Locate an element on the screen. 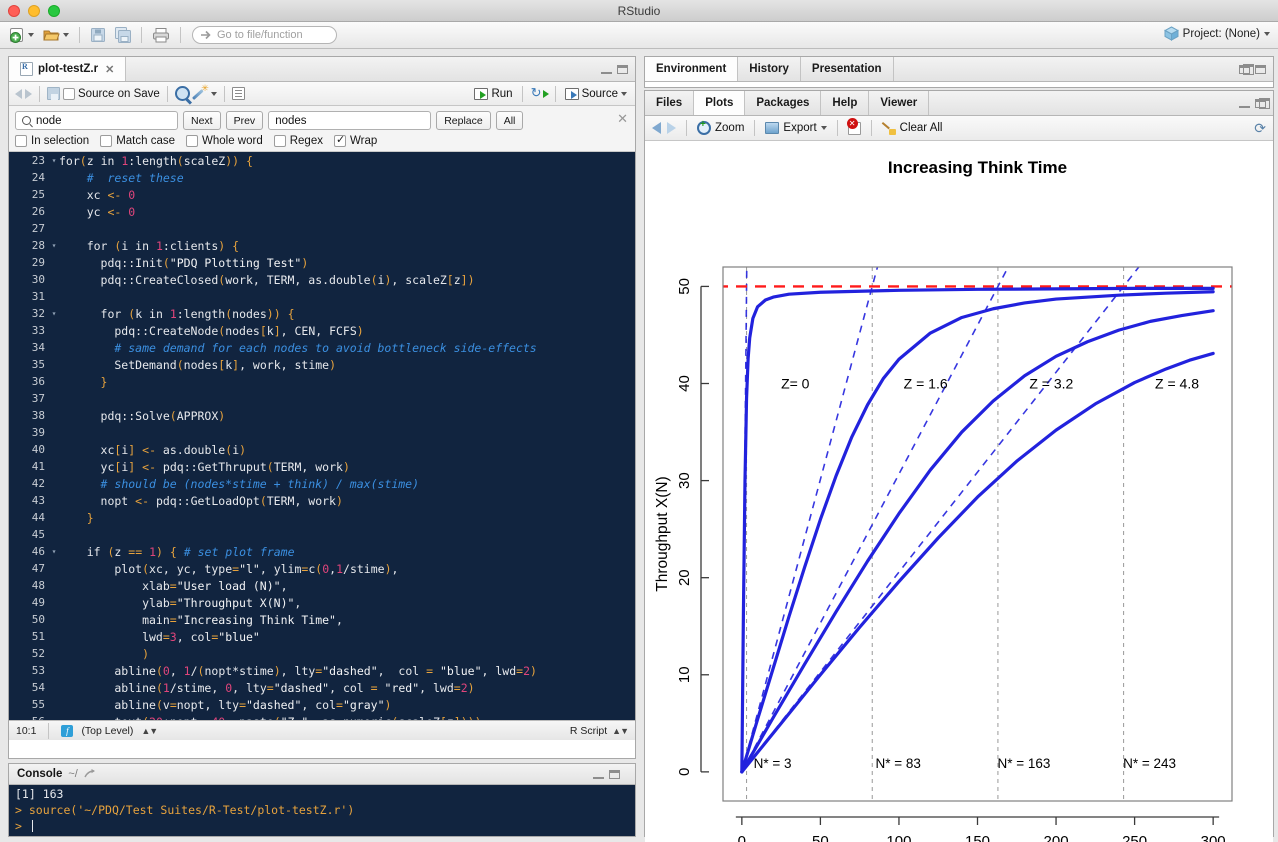 The image size is (1278, 842). code-line: 46 ▾ if (z == 1) { # set plot frame is located at coordinates (322, 551).